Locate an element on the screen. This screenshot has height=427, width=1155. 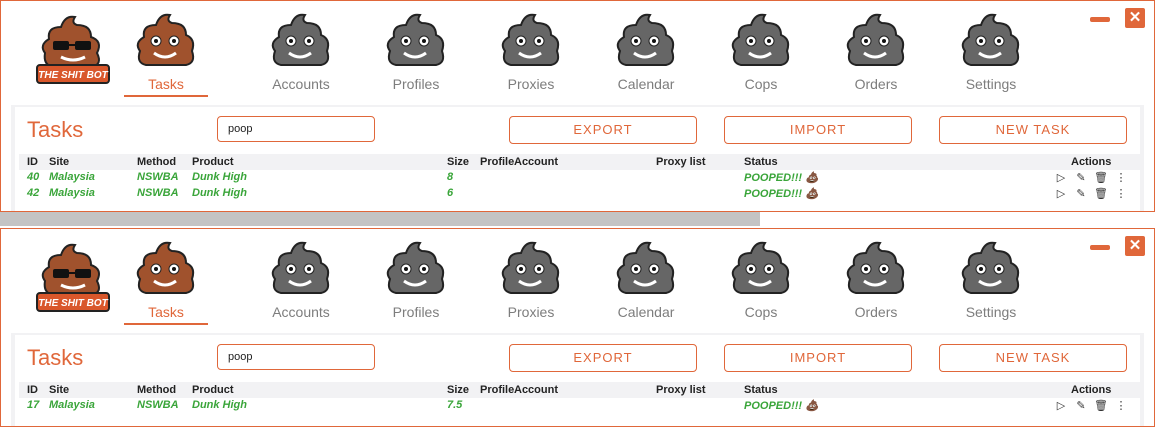
window-separator is located at coordinates (577, 220).